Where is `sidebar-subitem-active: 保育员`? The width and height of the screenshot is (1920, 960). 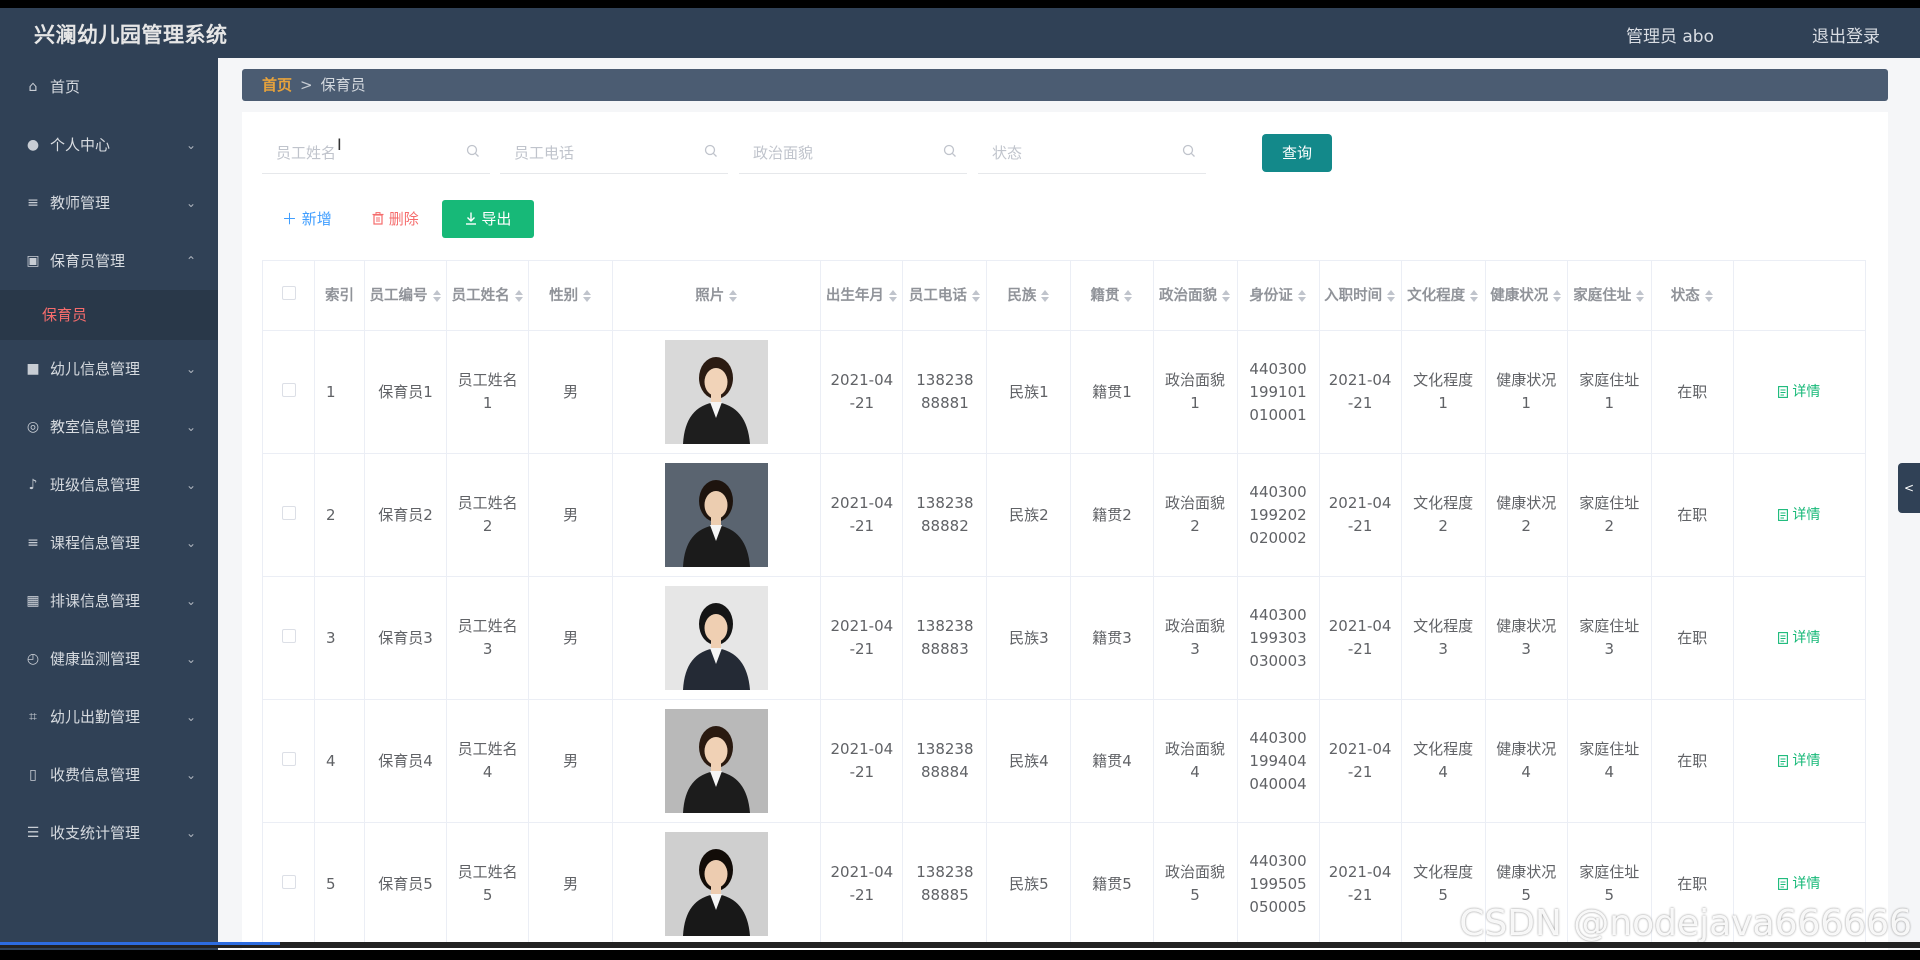 sidebar-subitem-active: 保育员 is located at coordinates (109, 315).